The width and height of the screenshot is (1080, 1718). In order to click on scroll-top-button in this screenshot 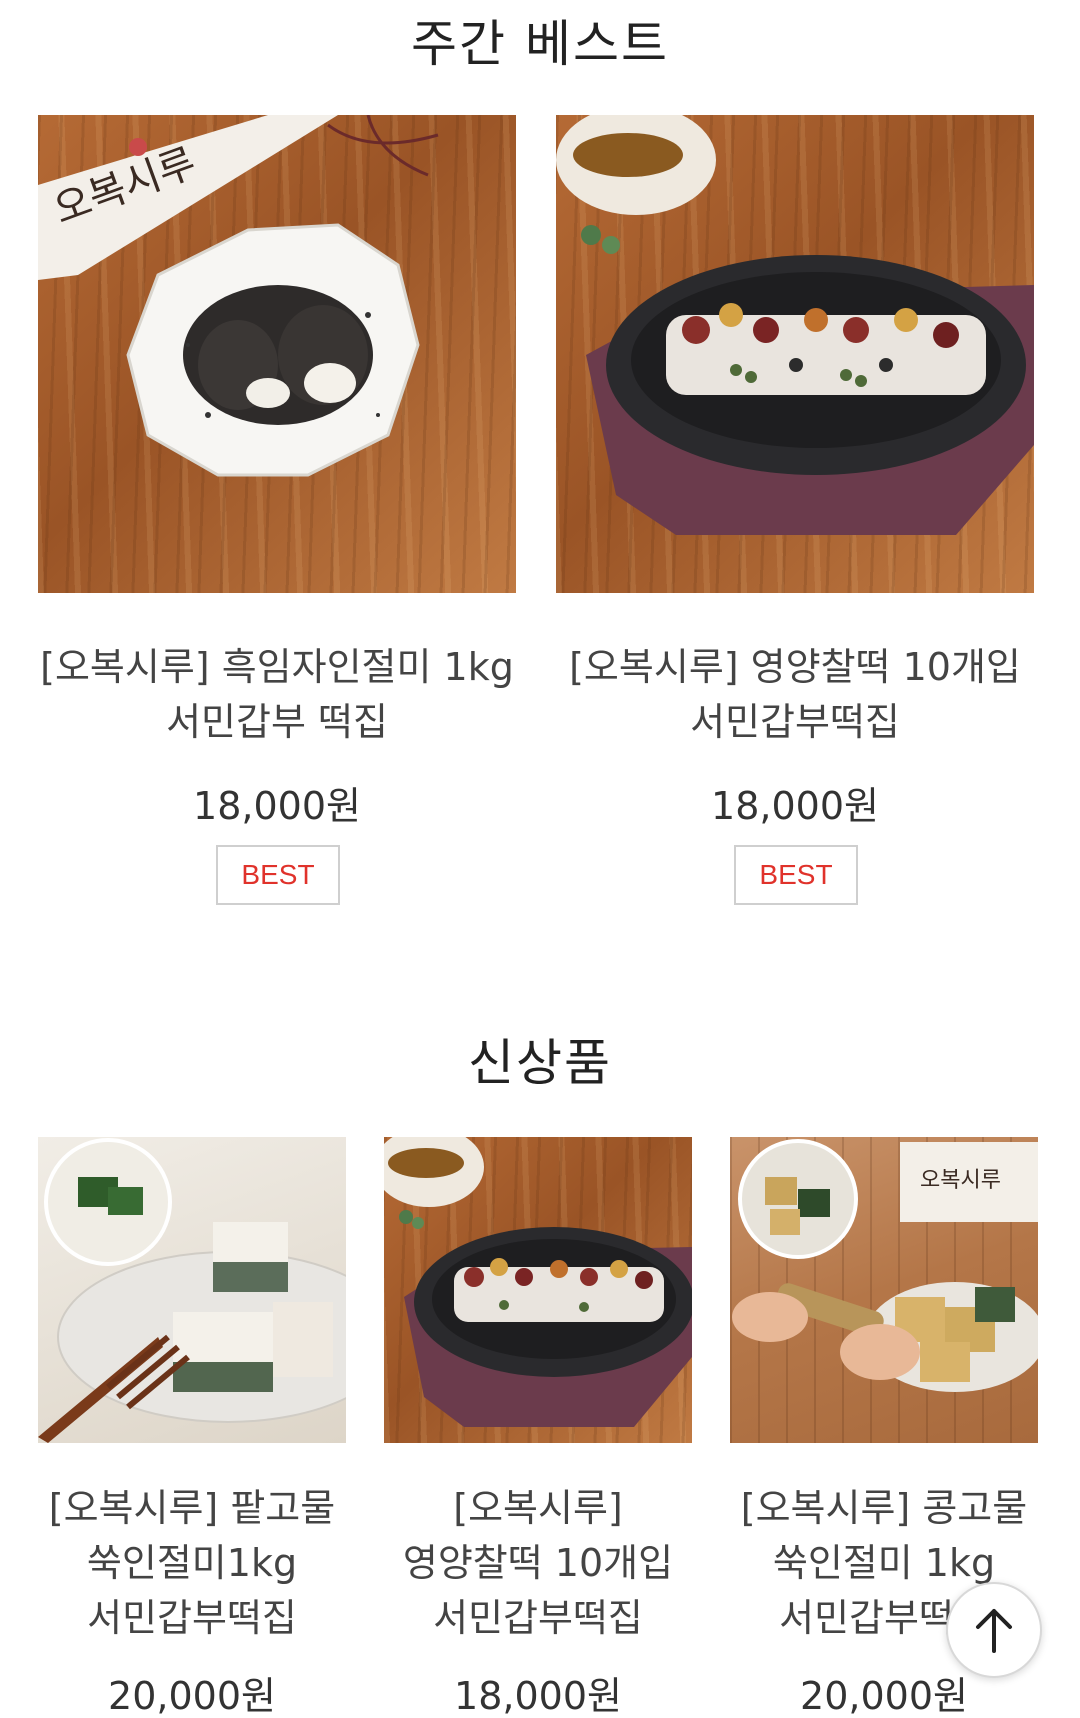, I will do `click(994, 1630)`.